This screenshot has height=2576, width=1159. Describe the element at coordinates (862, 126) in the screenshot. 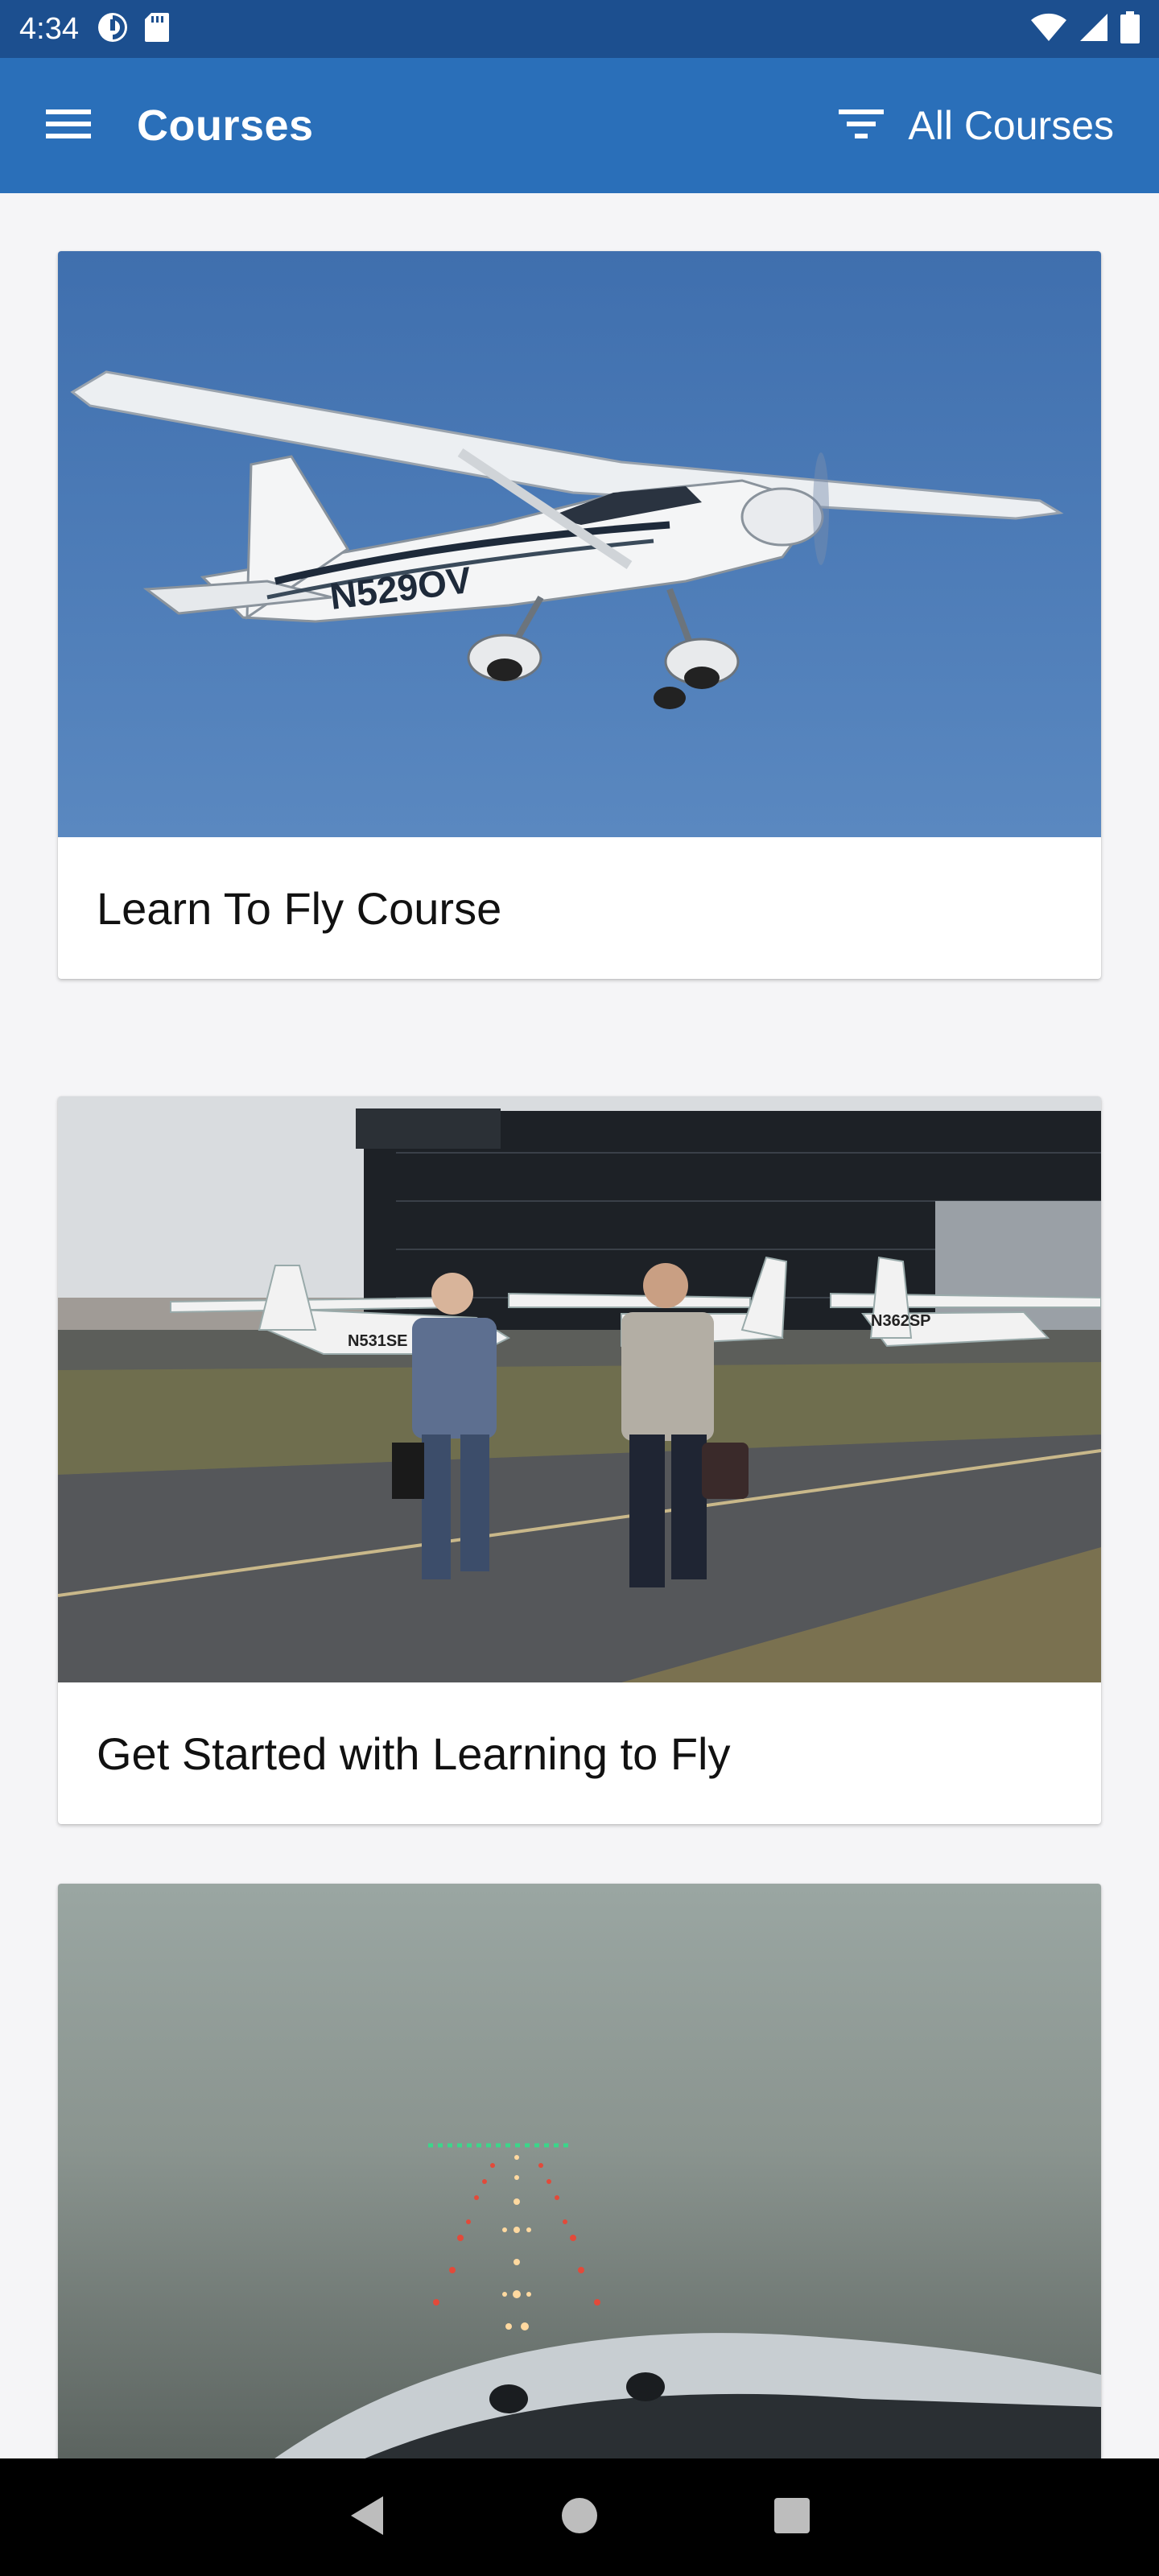

I see `filter-icon` at that location.